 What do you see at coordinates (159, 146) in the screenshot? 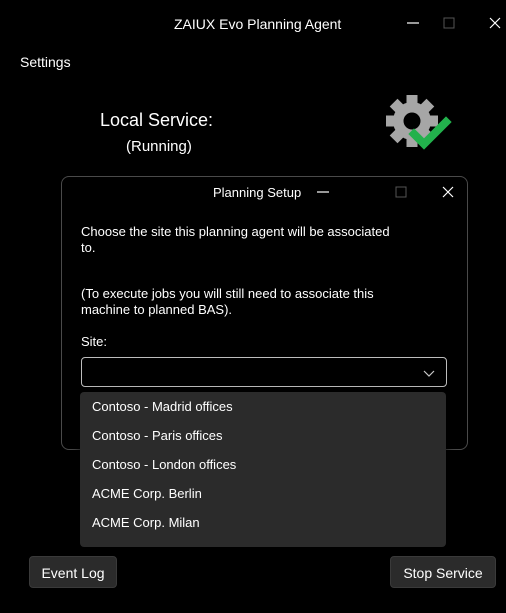
I see `service-status: (Running)` at bounding box center [159, 146].